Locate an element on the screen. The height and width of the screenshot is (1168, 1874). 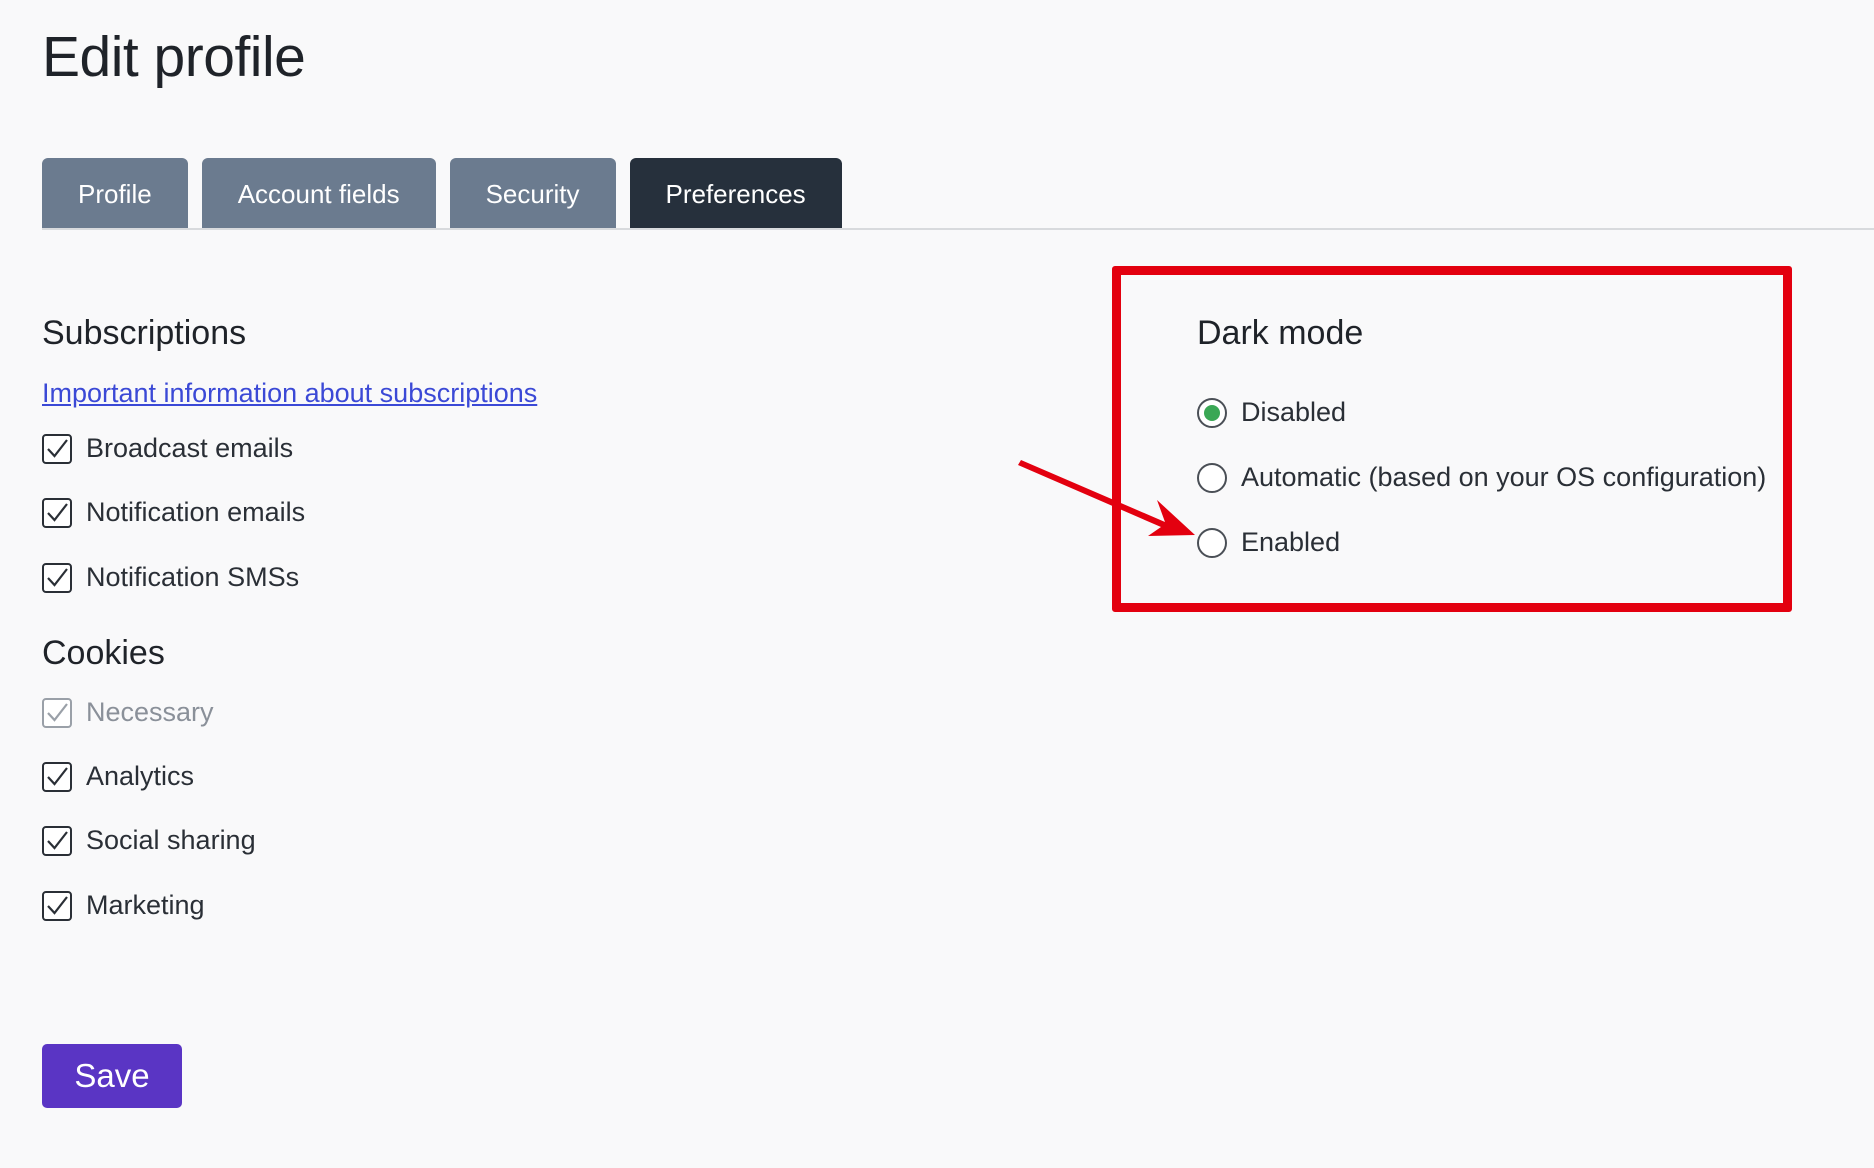
radio-dot is located at coordinates (1212, 412).